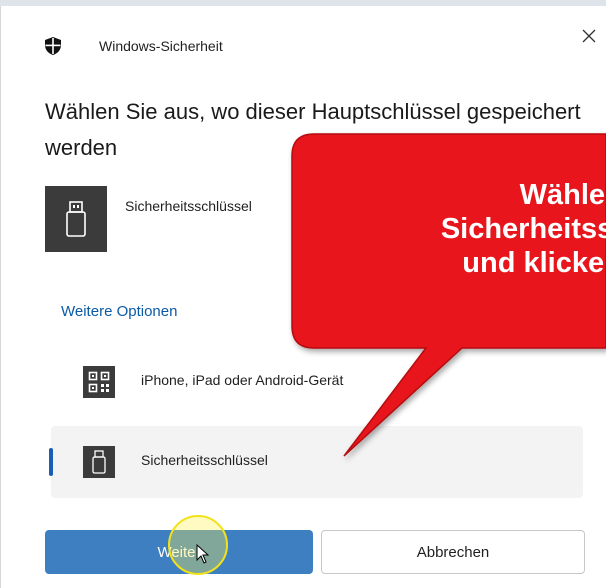 This screenshot has width=606, height=588. Describe the element at coordinates (242, 380) in the screenshot. I see `phone-option-label: iPhone, iPad oder Android-Gerät` at that location.